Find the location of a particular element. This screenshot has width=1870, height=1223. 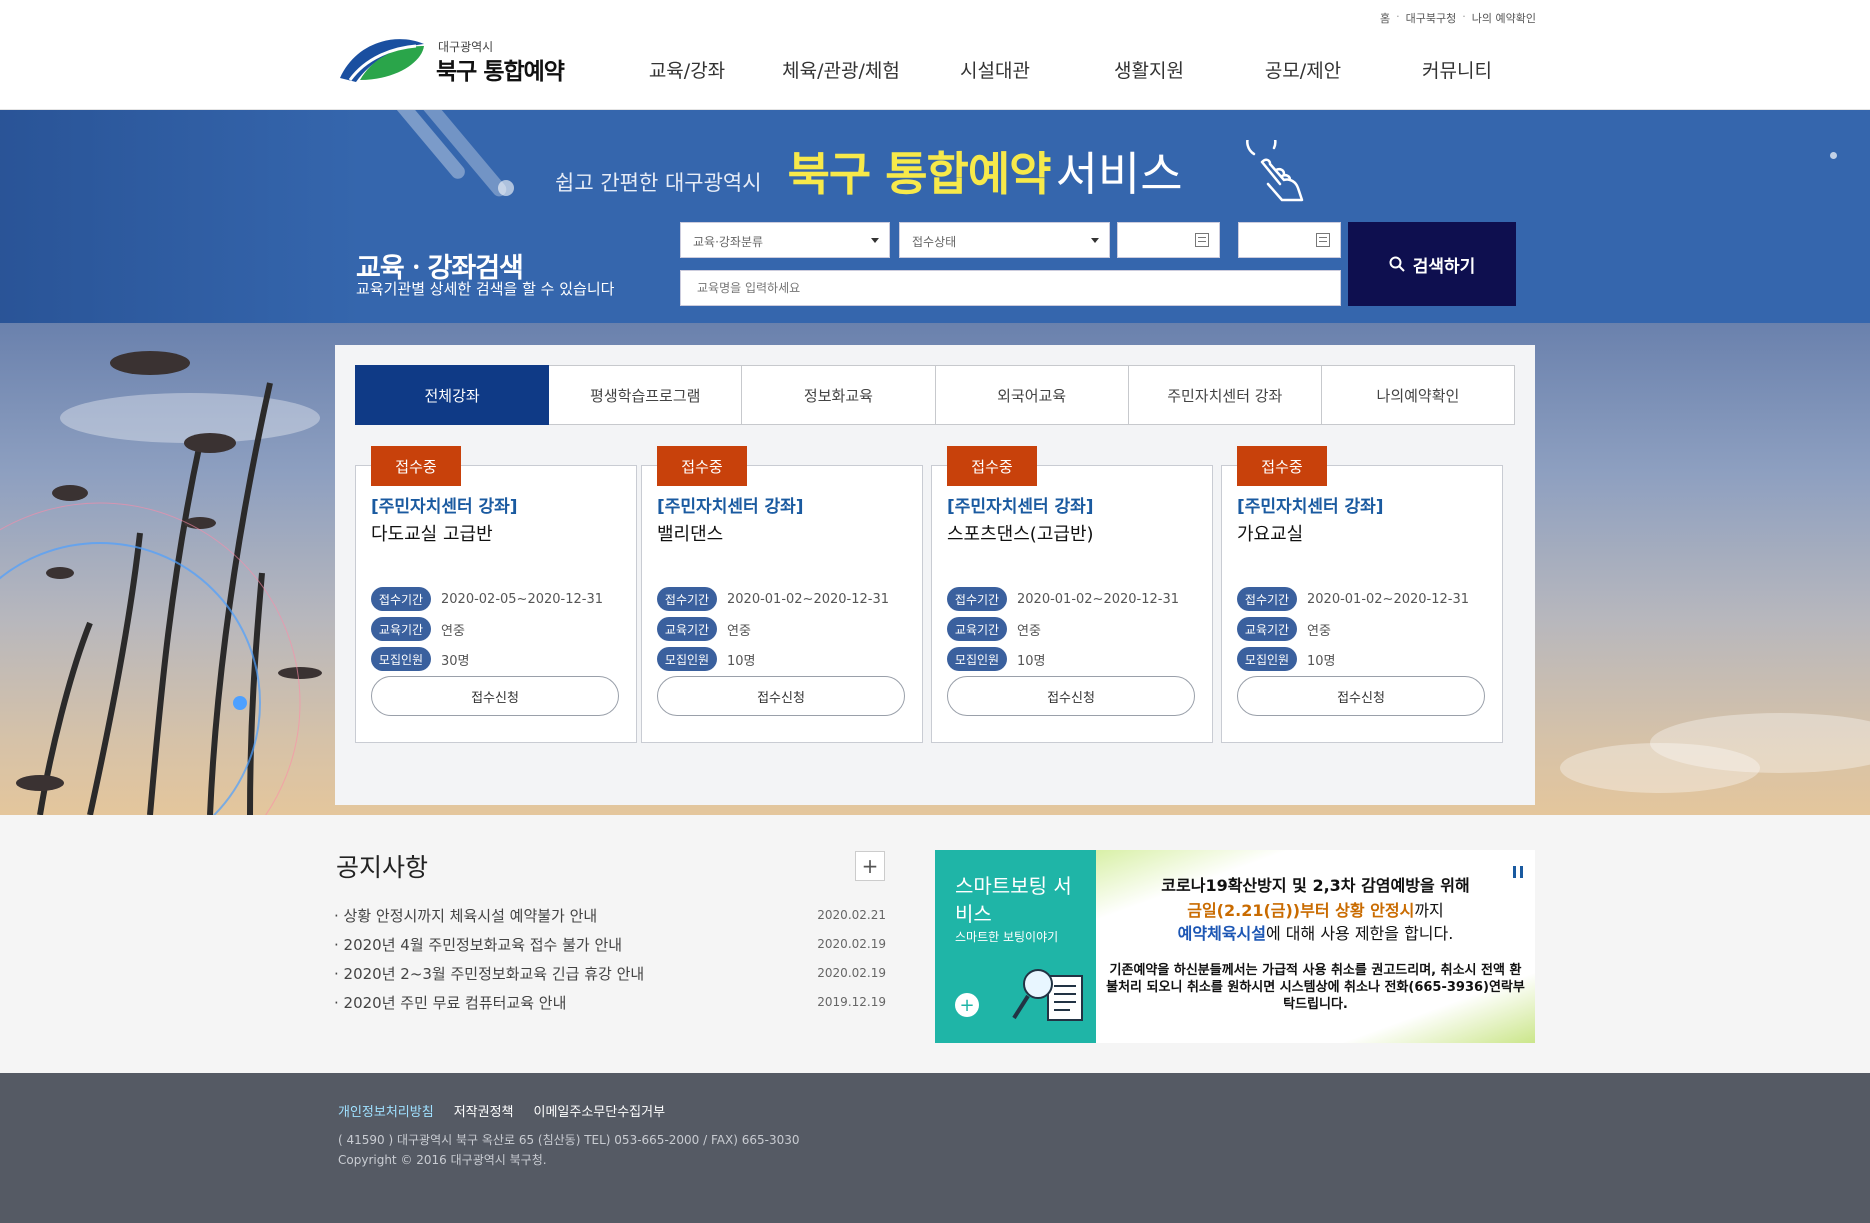

list-item: · 2020년 2~3월 주민정보화교육 긴급 휴강 안내 2020.02.19 is located at coordinates (610, 977).